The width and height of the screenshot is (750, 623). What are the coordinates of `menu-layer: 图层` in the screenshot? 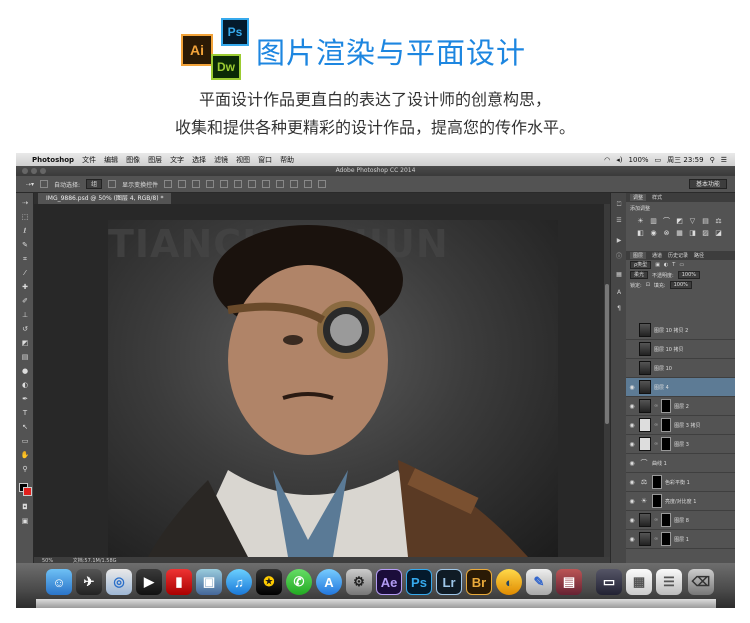 It's located at (155, 160).